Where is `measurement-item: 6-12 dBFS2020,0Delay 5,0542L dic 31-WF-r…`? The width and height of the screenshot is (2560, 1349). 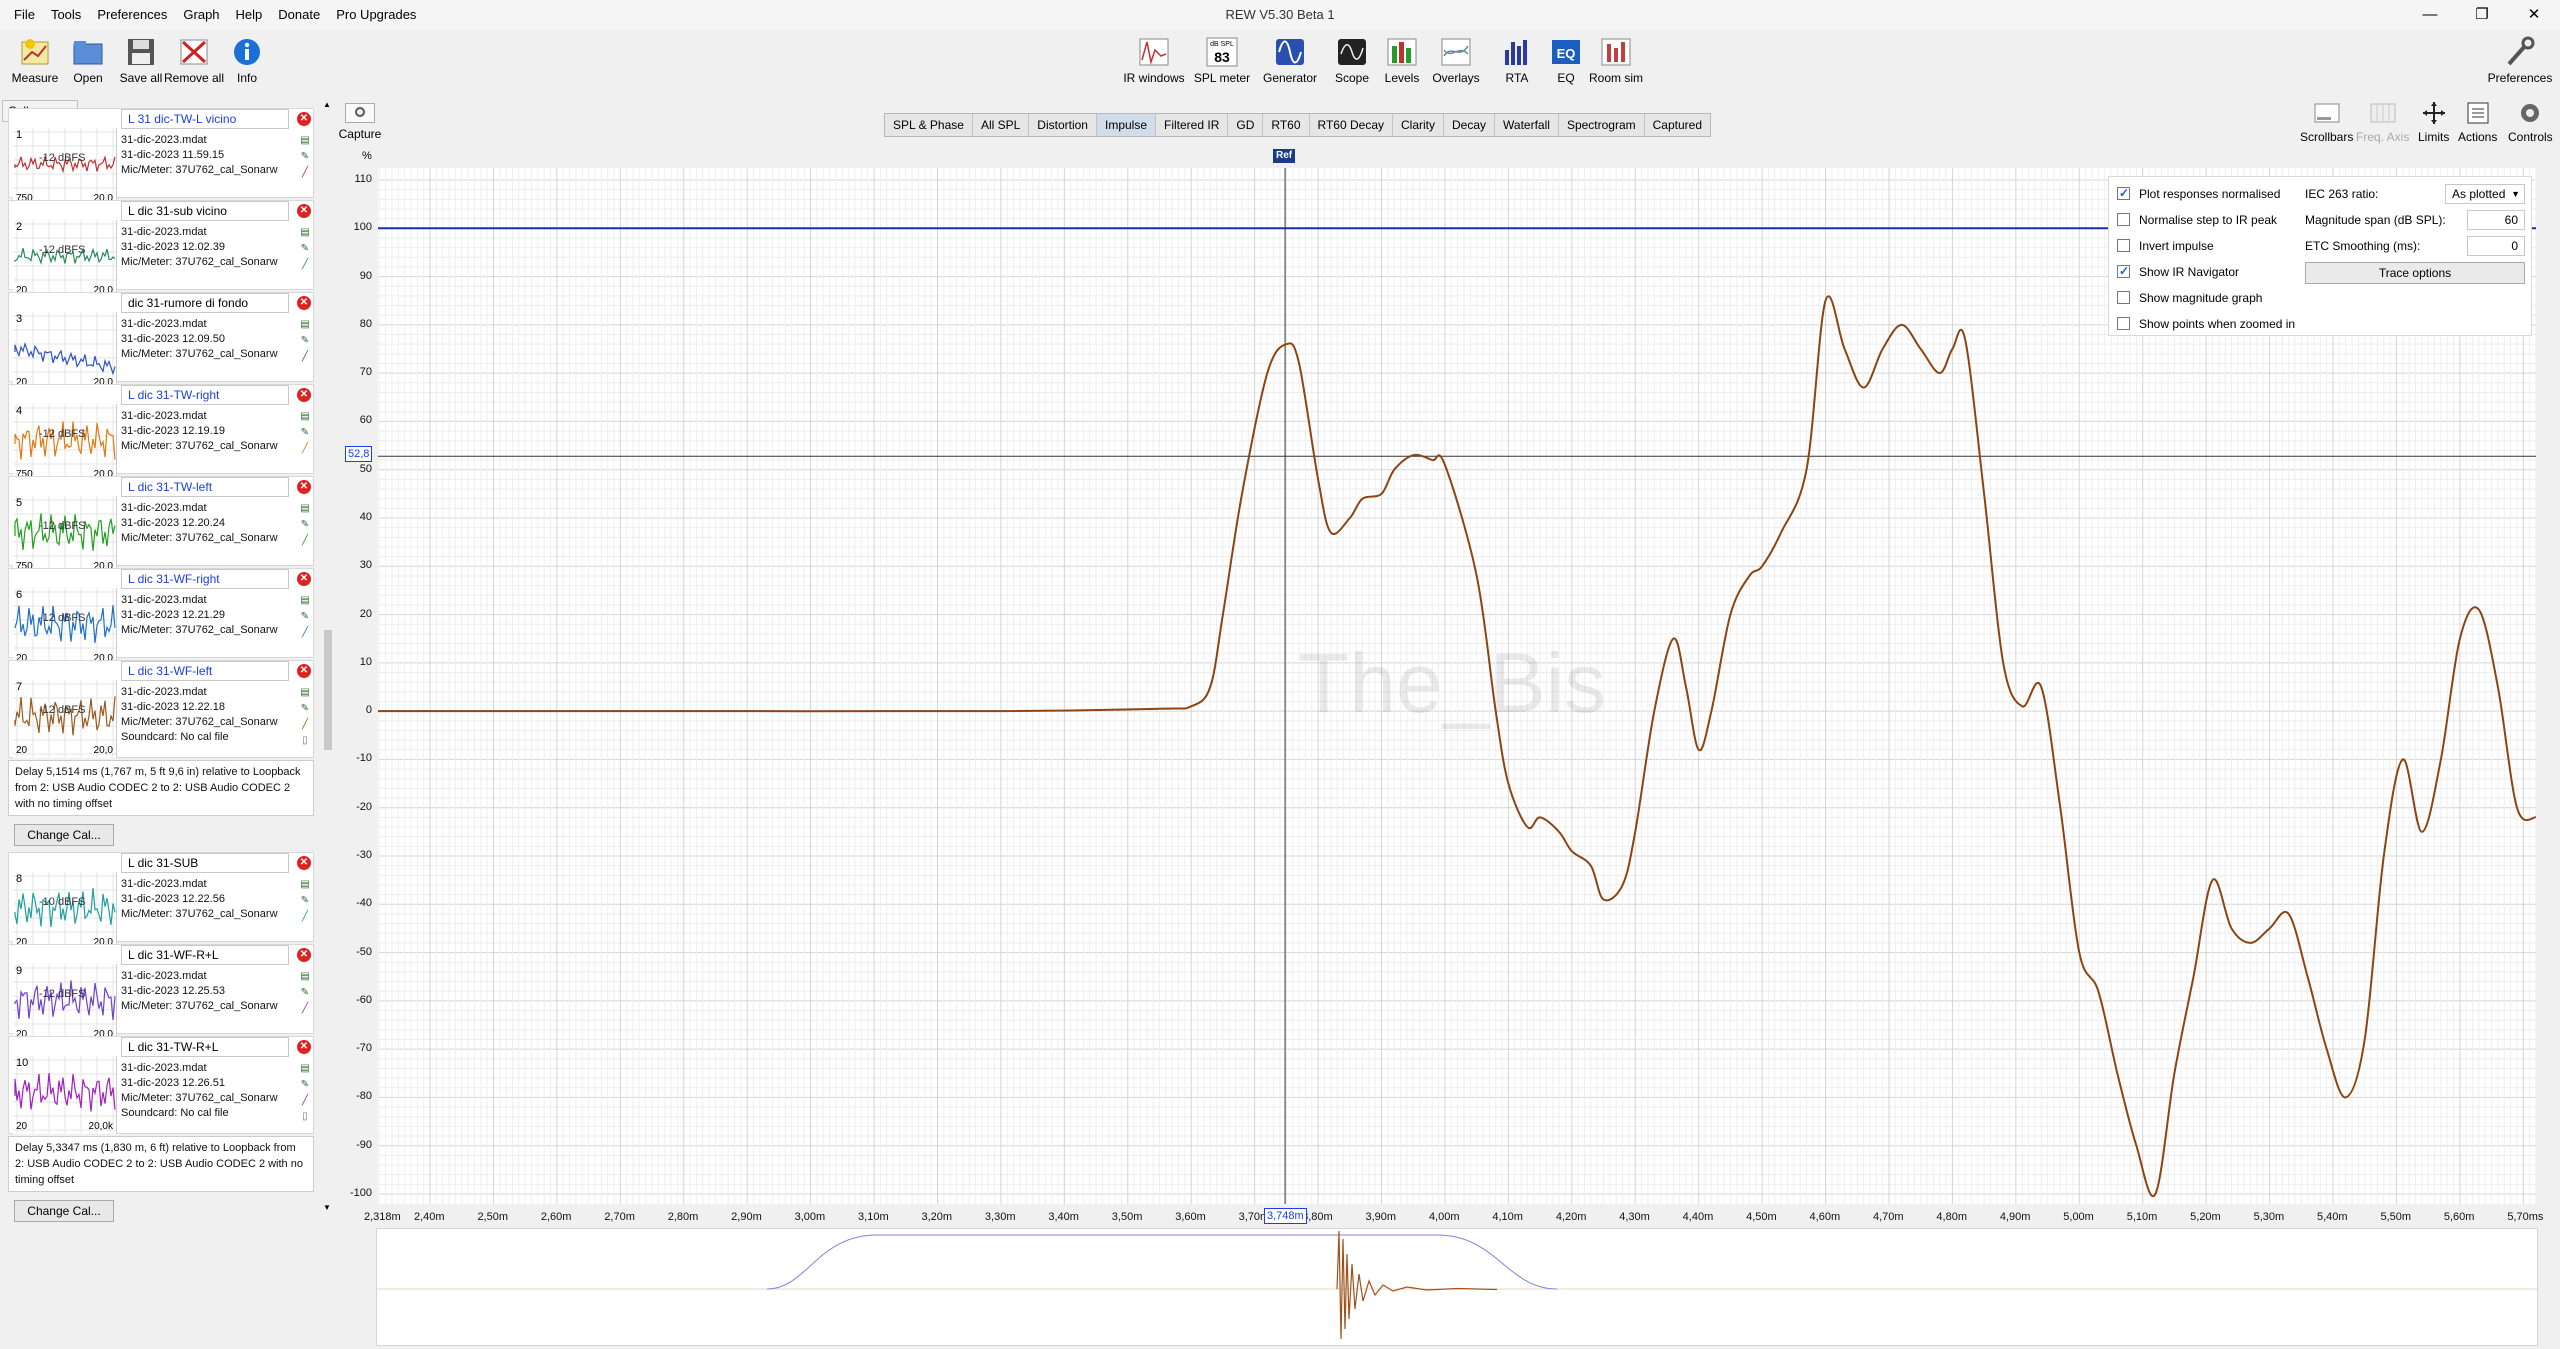
measurement-item: 6-12 dBFS2020,0Delay 5,0542L dic 31-WF-r… is located at coordinates (161, 617).